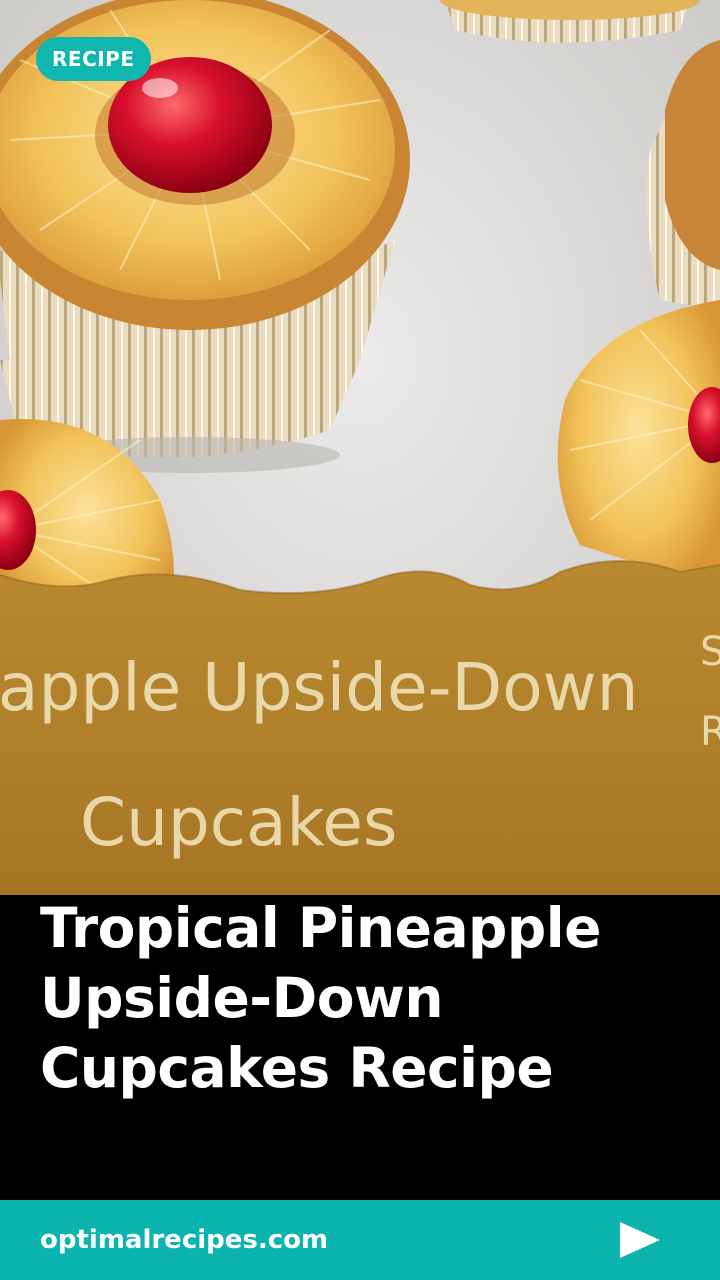  Describe the element at coordinates (320, 928) in the screenshot. I see `story-title-line-1: Tropical Pineapple` at that location.